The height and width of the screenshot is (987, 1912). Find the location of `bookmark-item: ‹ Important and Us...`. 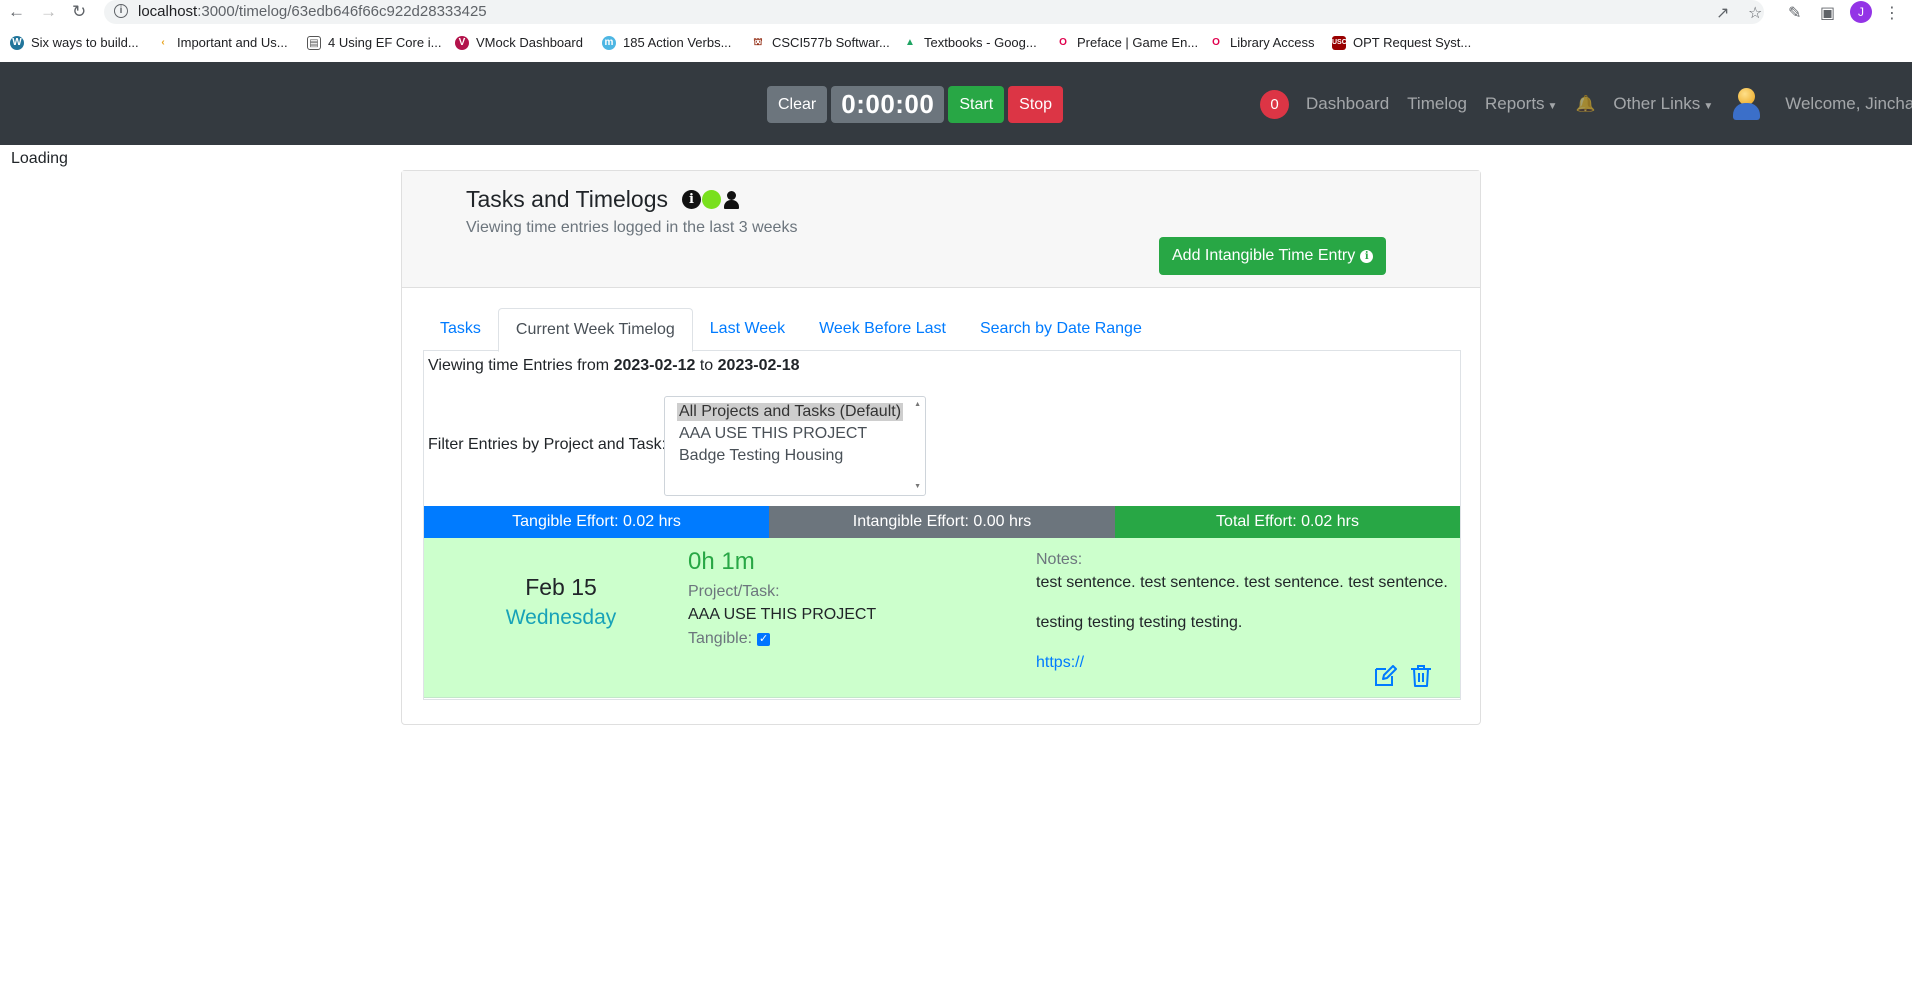

bookmark-item: ‹ Important and Us... is located at coordinates (222, 42).